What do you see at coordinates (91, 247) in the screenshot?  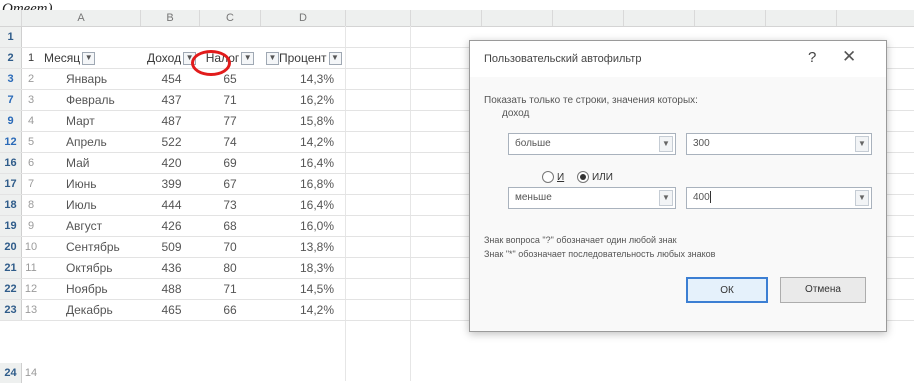 I see `month-cell: Сентябрь` at bounding box center [91, 247].